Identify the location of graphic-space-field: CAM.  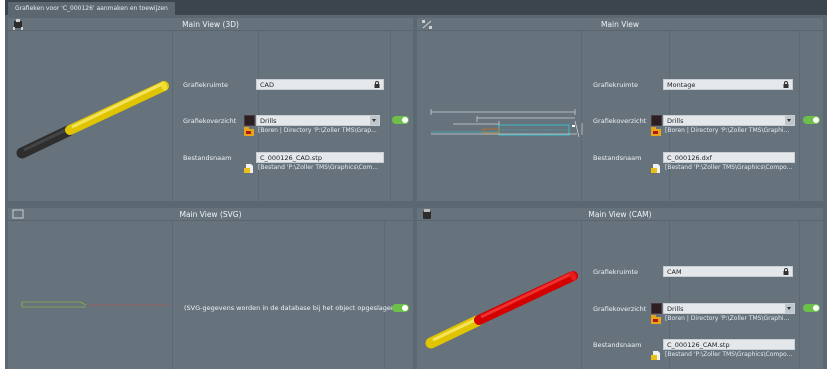
(728, 271).